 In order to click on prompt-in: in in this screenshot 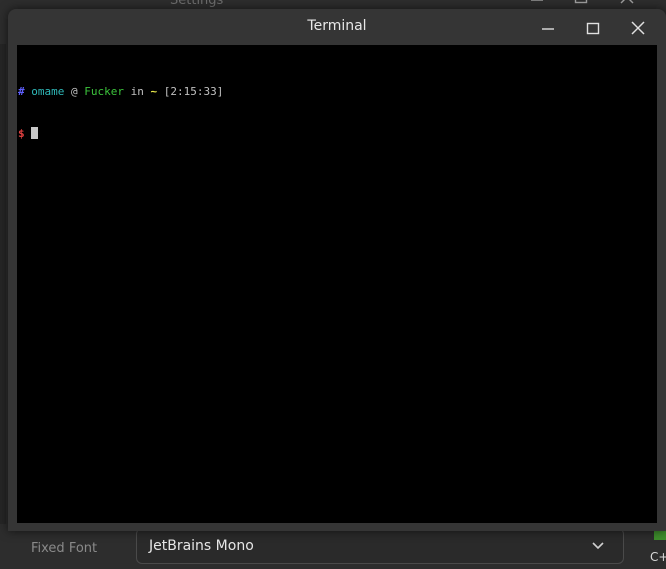, I will do `click(137, 91)`.